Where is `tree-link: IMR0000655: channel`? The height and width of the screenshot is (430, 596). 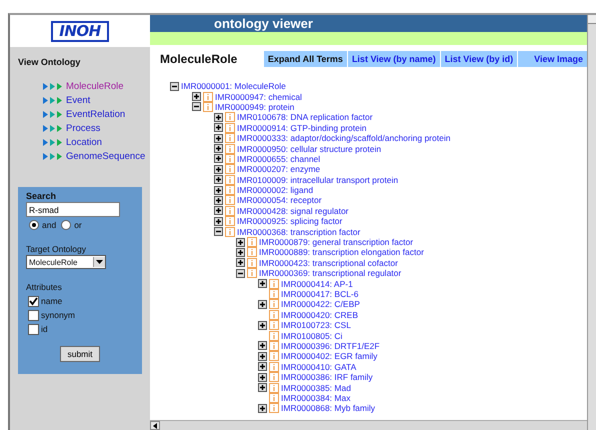 tree-link: IMR0000655: channel is located at coordinates (278, 159).